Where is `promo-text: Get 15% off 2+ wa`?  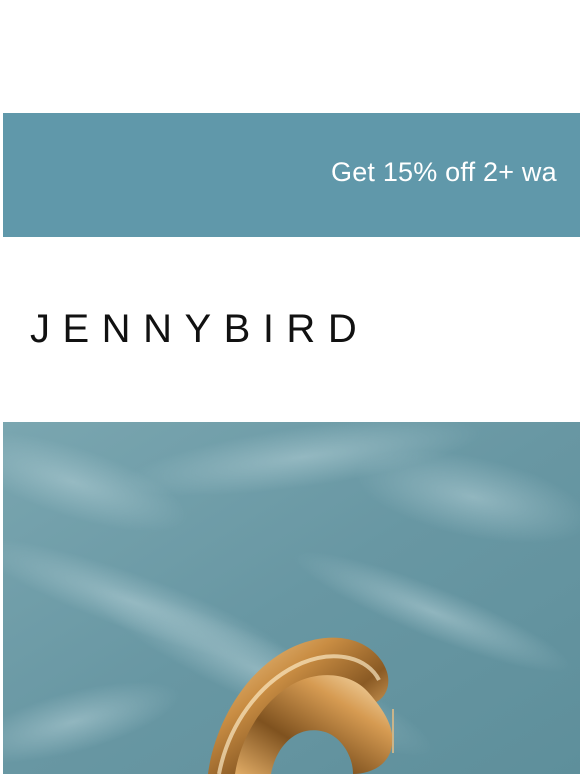 promo-text: Get 15% off 2+ wa is located at coordinates (444, 172).